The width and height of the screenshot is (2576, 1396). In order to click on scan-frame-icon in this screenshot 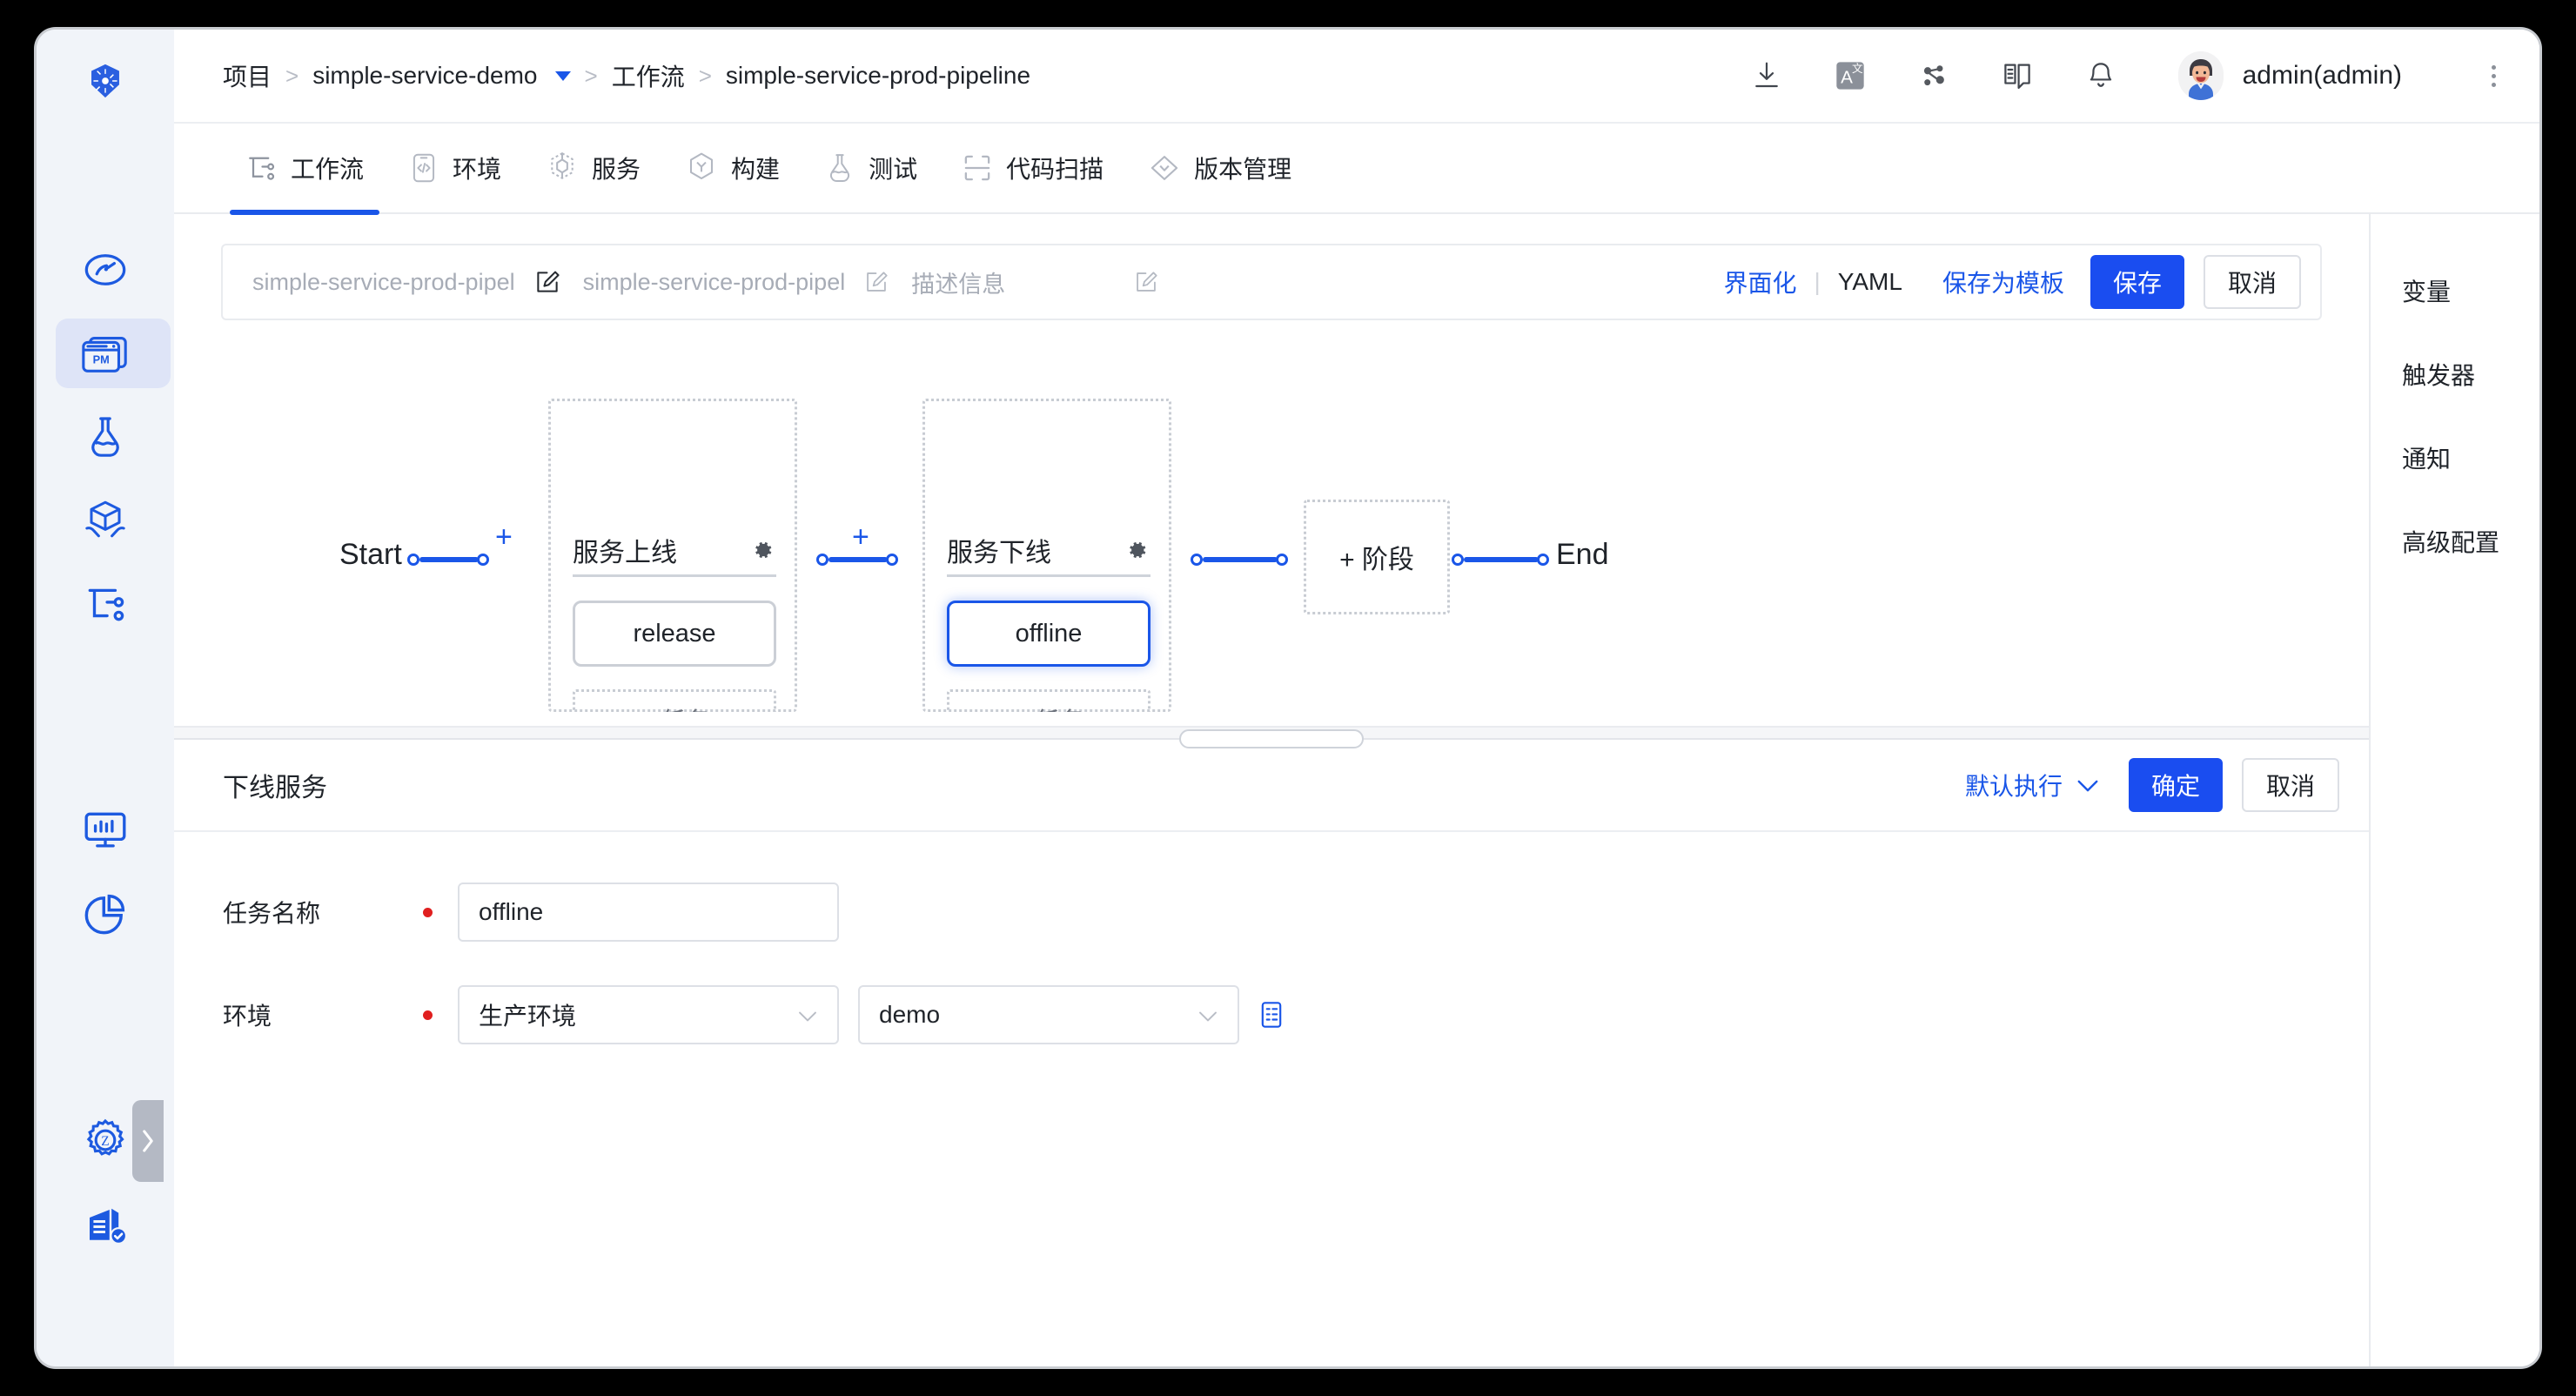, I will do `click(977, 168)`.